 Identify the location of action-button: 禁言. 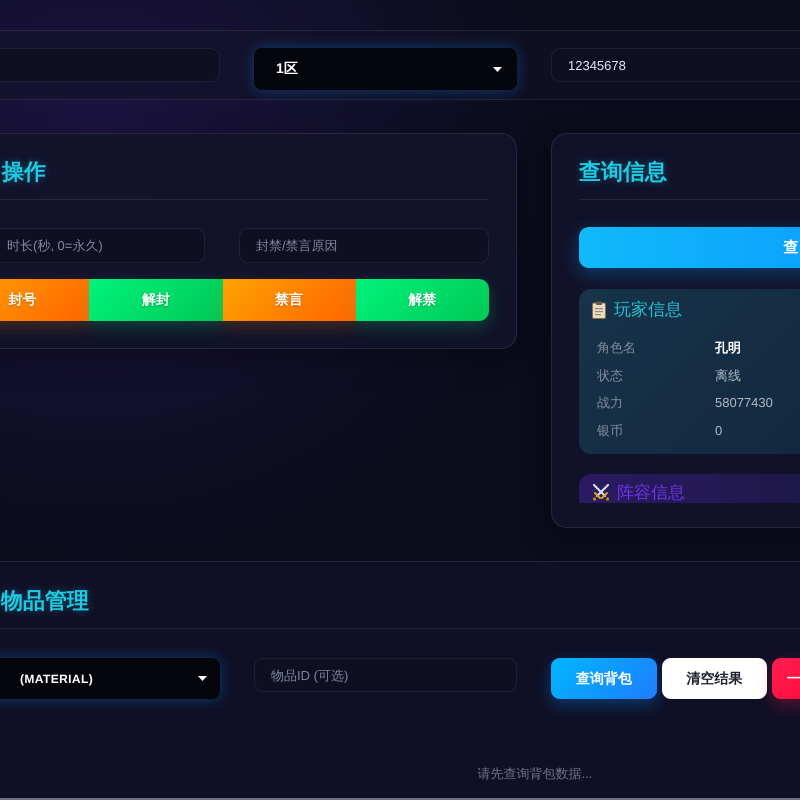
(289, 300).